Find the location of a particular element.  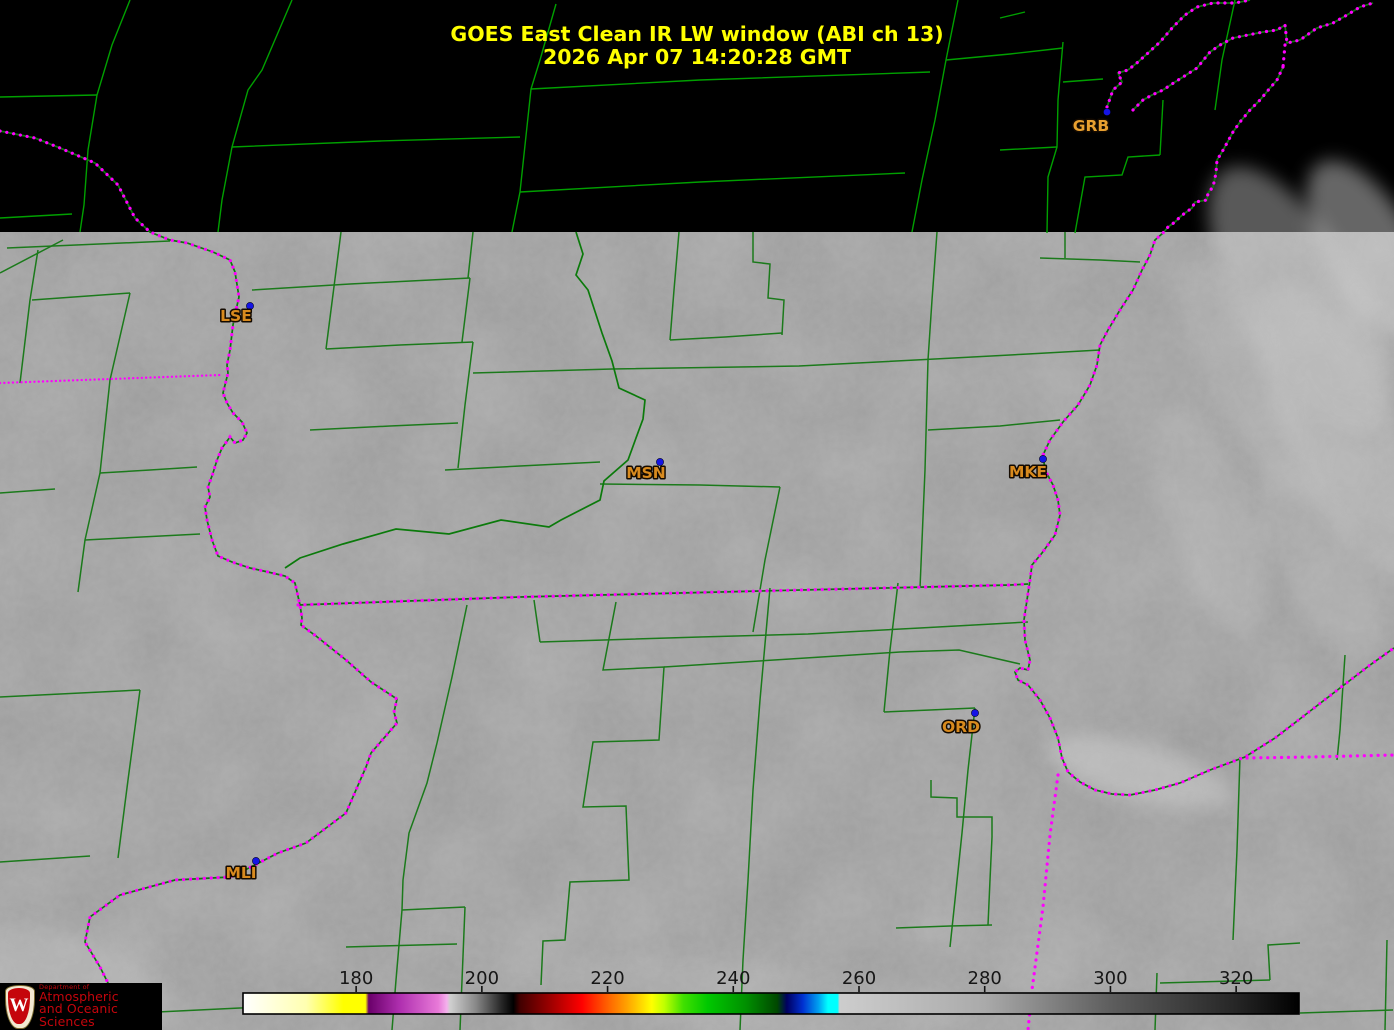

colorbar-tick-label: 200 is located at coordinates (482, 978).